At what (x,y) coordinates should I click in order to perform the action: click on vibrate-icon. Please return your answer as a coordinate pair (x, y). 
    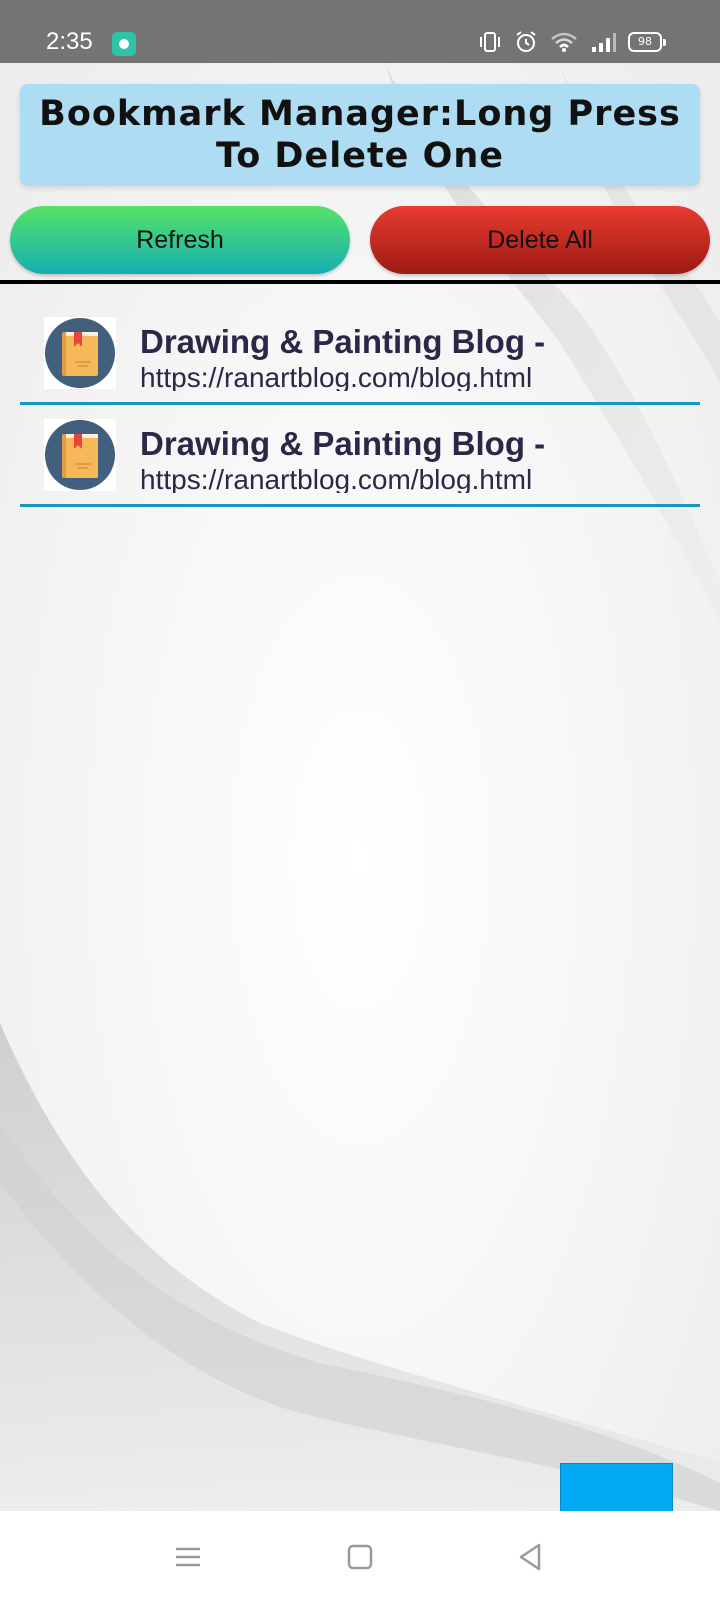
    Looking at the image, I should click on (490, 42).